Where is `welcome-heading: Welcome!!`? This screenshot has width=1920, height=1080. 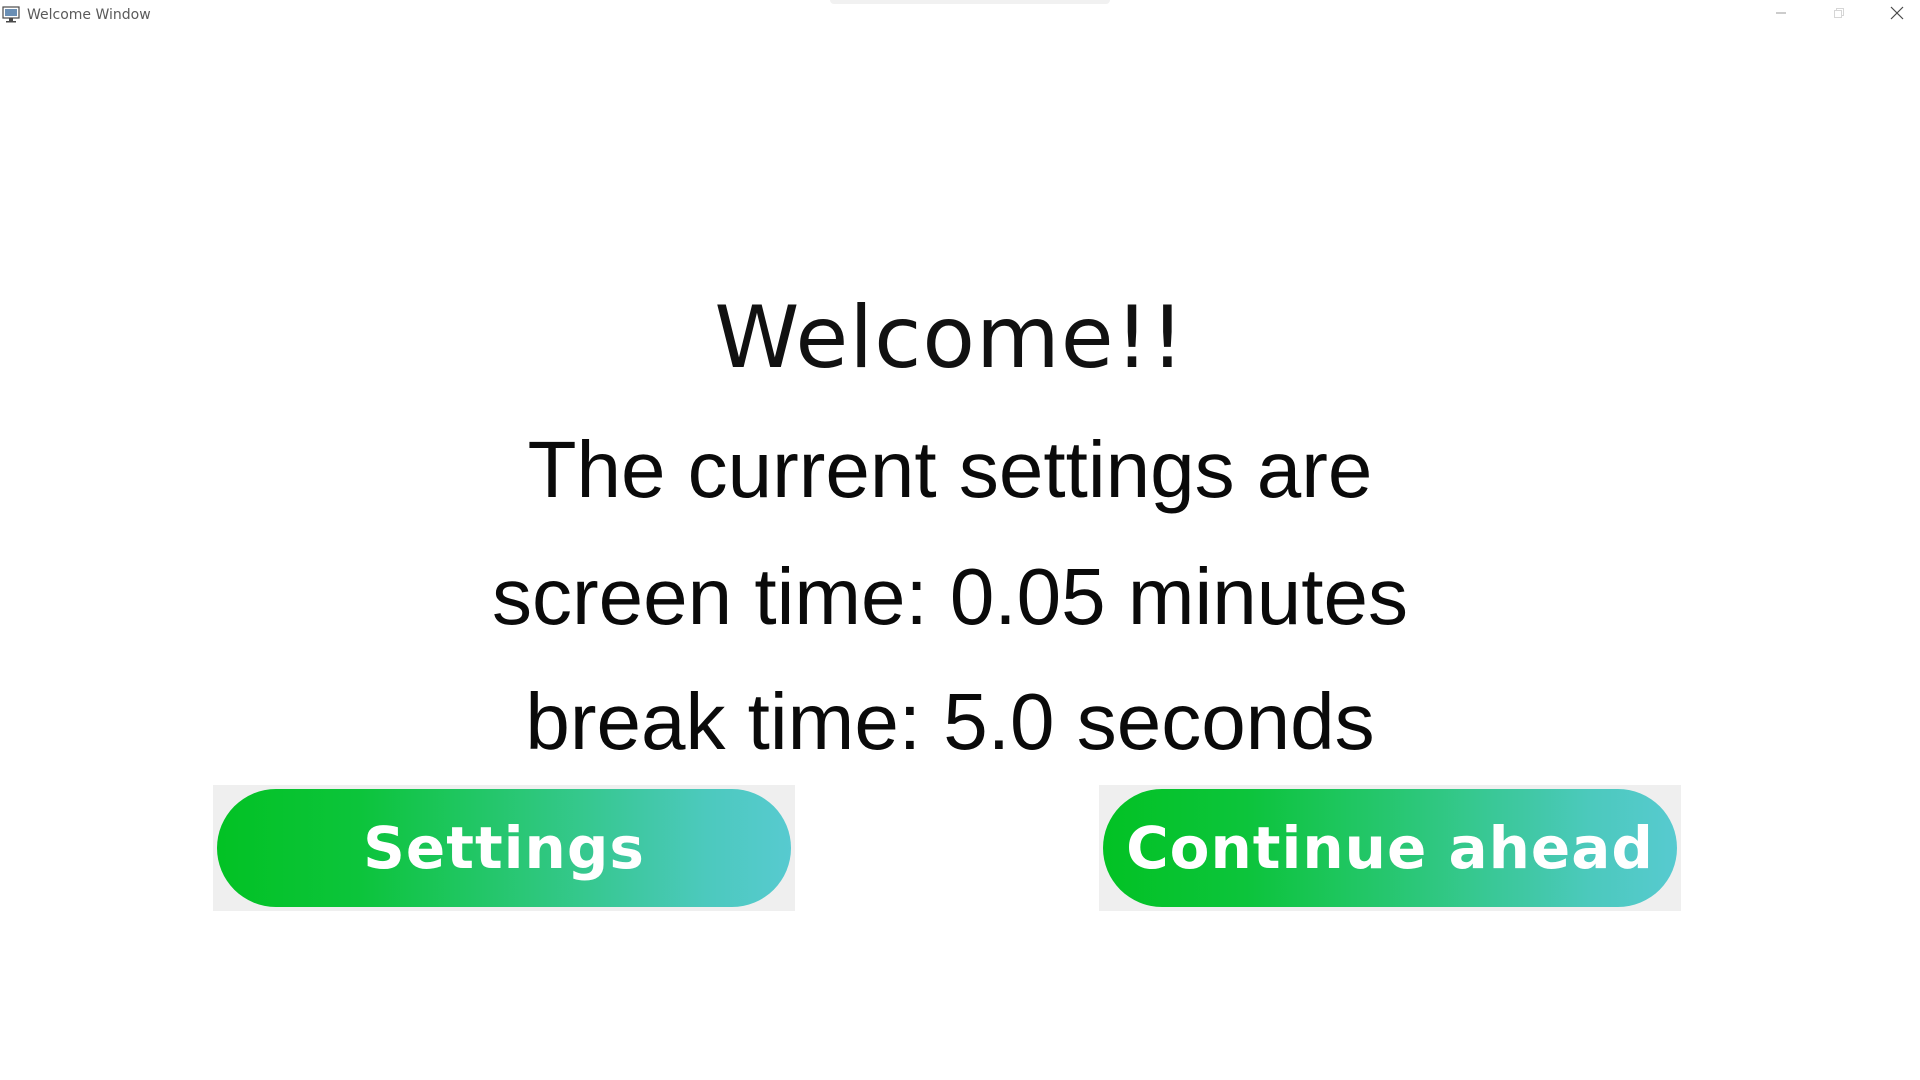
welcome-heading: Welcome!! is located at coordinates (950, 338).